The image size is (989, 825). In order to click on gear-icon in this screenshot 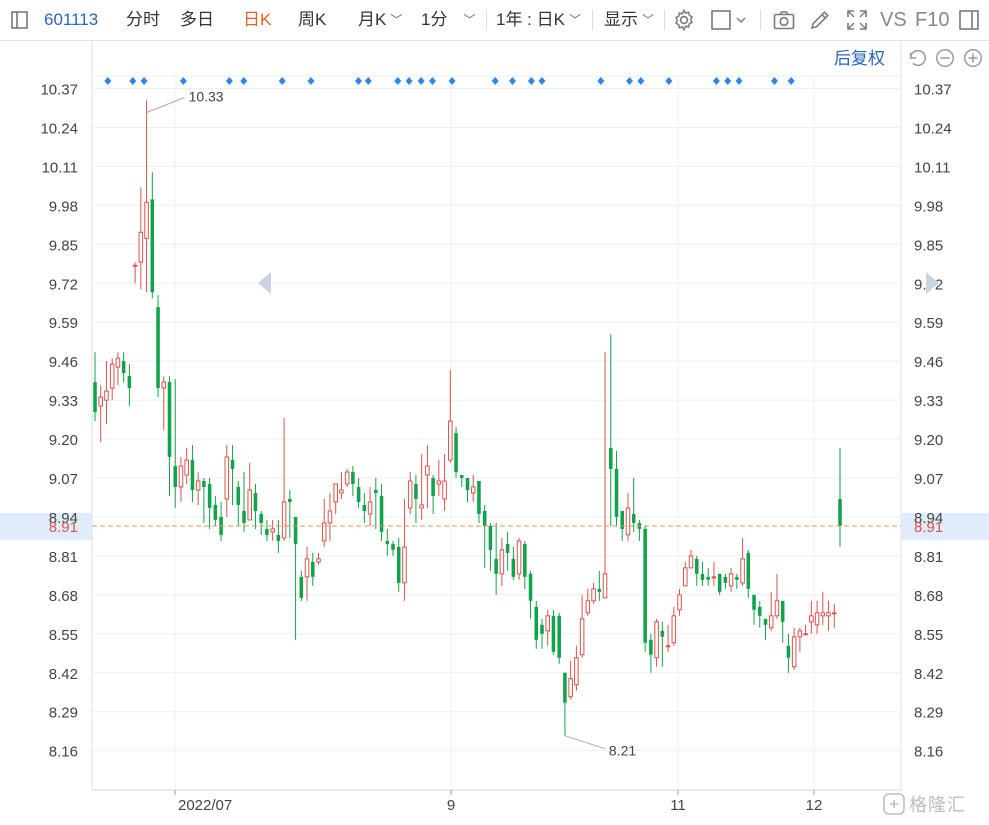, I will do `click(684, 20)`.